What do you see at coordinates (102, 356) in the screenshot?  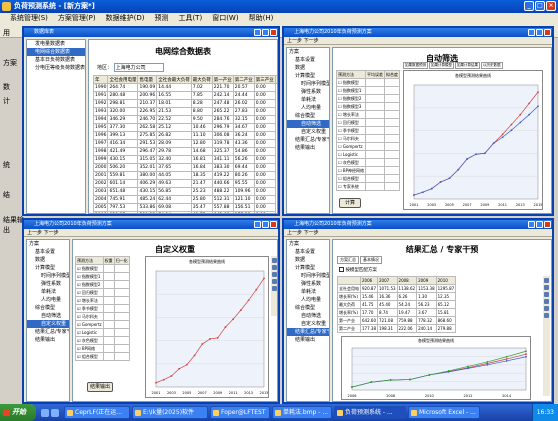 I see `method-row: ☑ 组合模型` at bounding box center [102, 356].